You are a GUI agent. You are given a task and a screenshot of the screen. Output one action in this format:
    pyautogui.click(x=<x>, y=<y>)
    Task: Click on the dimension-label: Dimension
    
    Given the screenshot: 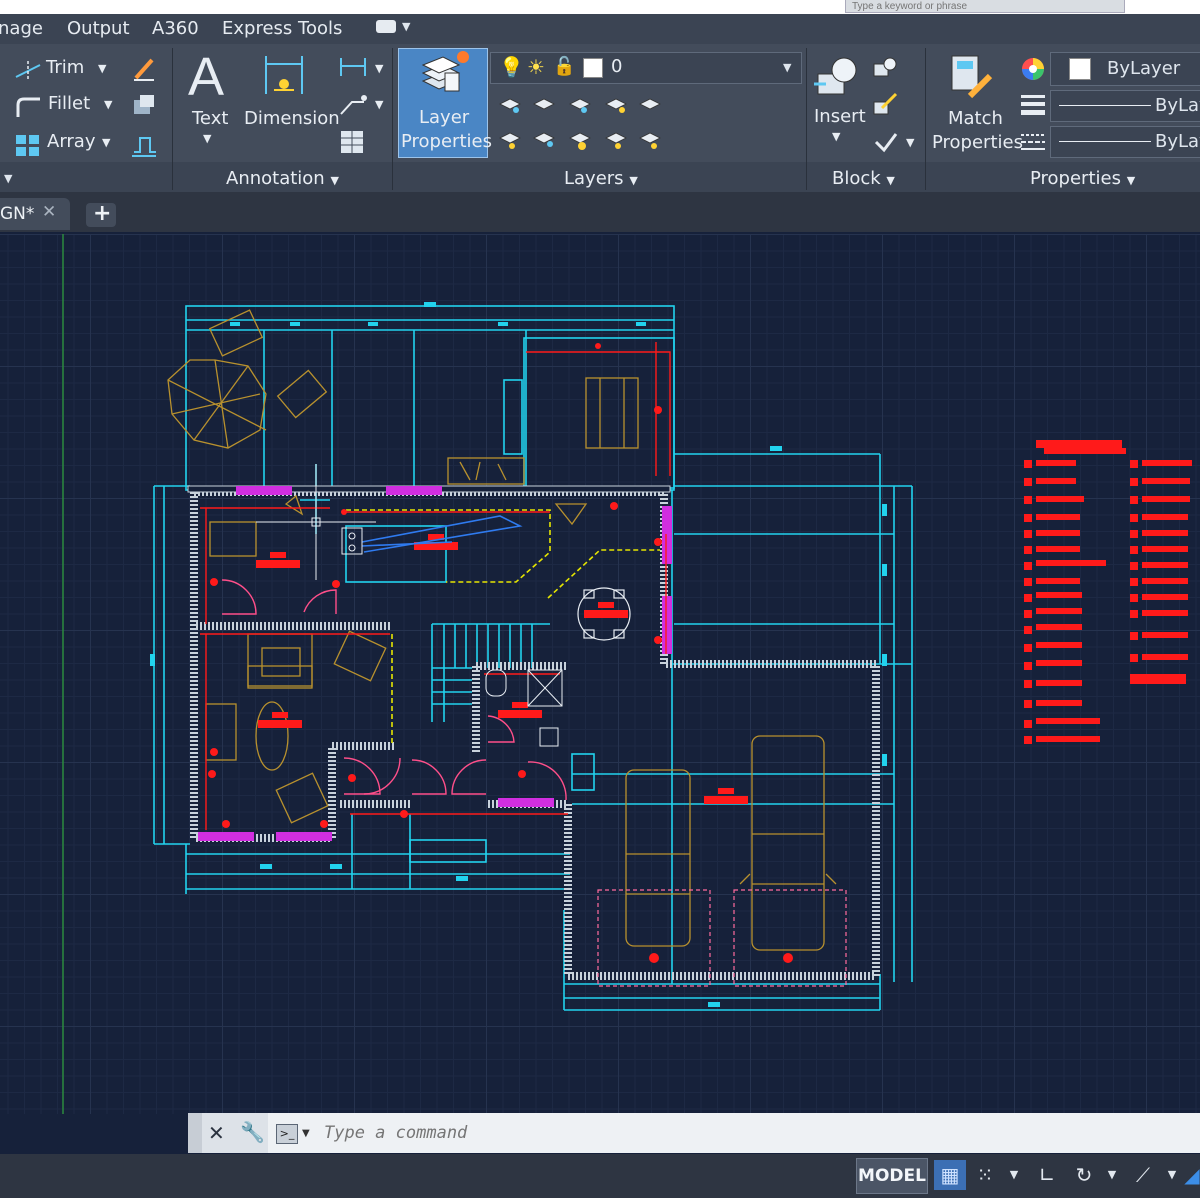 What is the action you would take?
    pyautogui.click(x=292, y=118)
    